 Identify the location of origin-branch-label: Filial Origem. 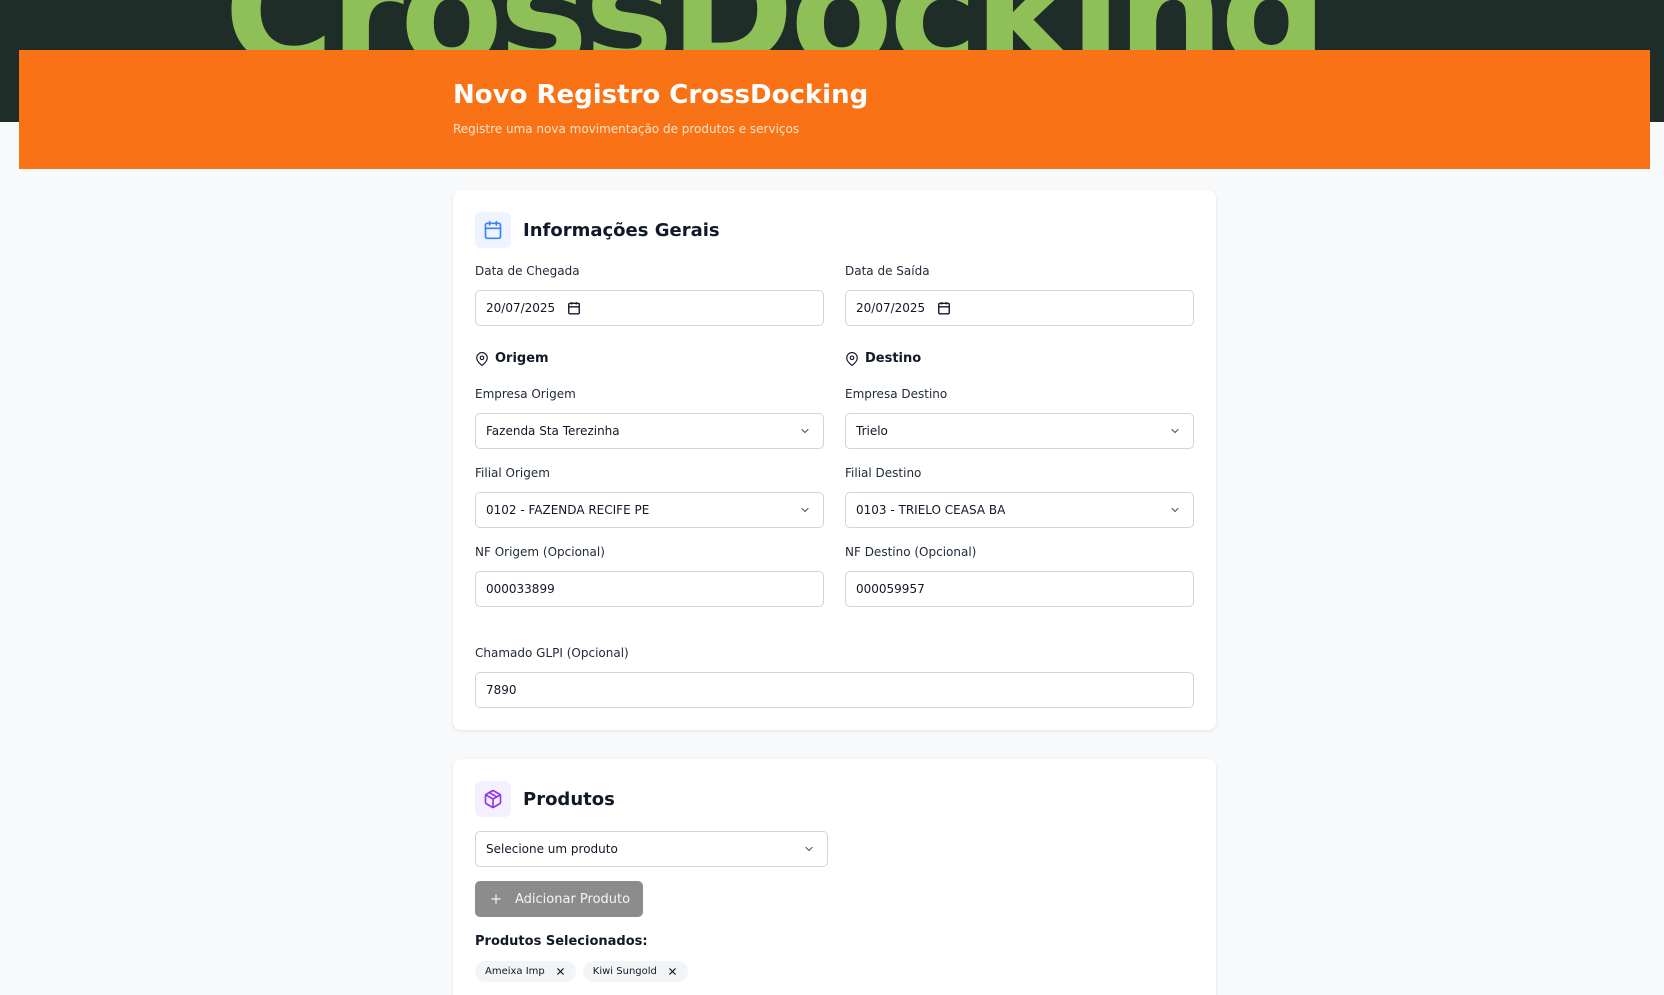
(512, 473).